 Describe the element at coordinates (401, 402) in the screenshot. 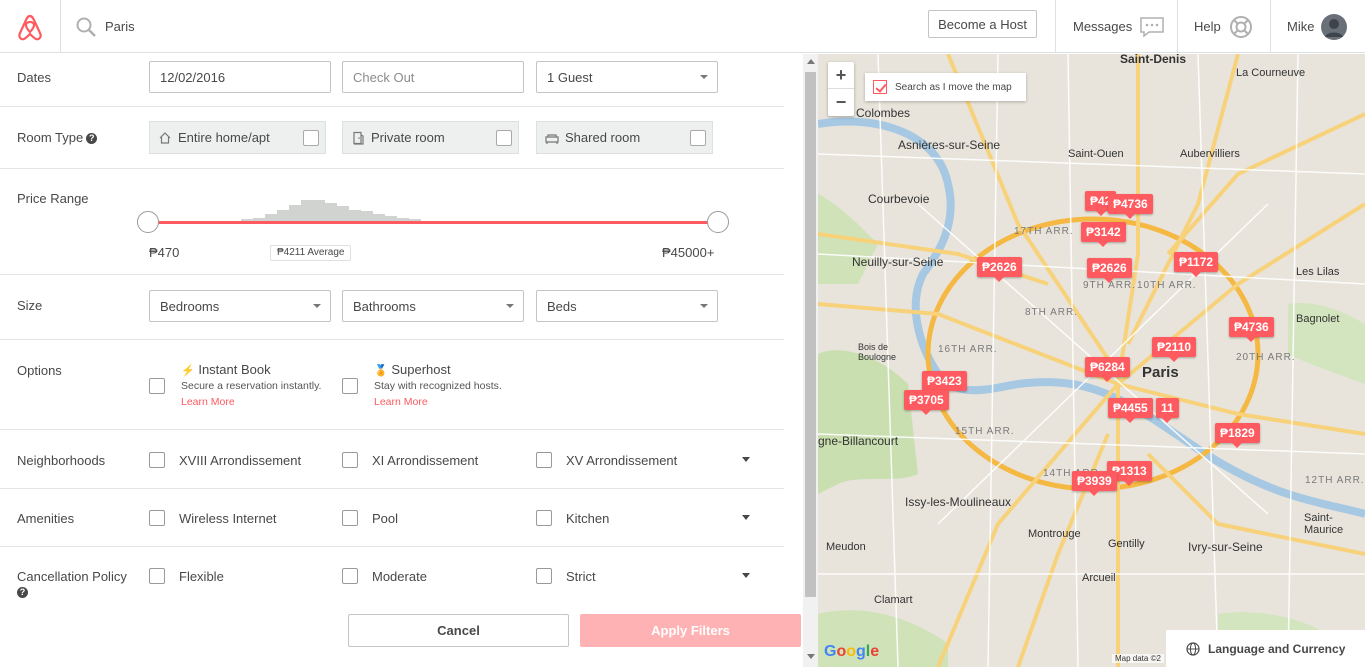

I see `superhost-learn-more: Learn More` at that location.